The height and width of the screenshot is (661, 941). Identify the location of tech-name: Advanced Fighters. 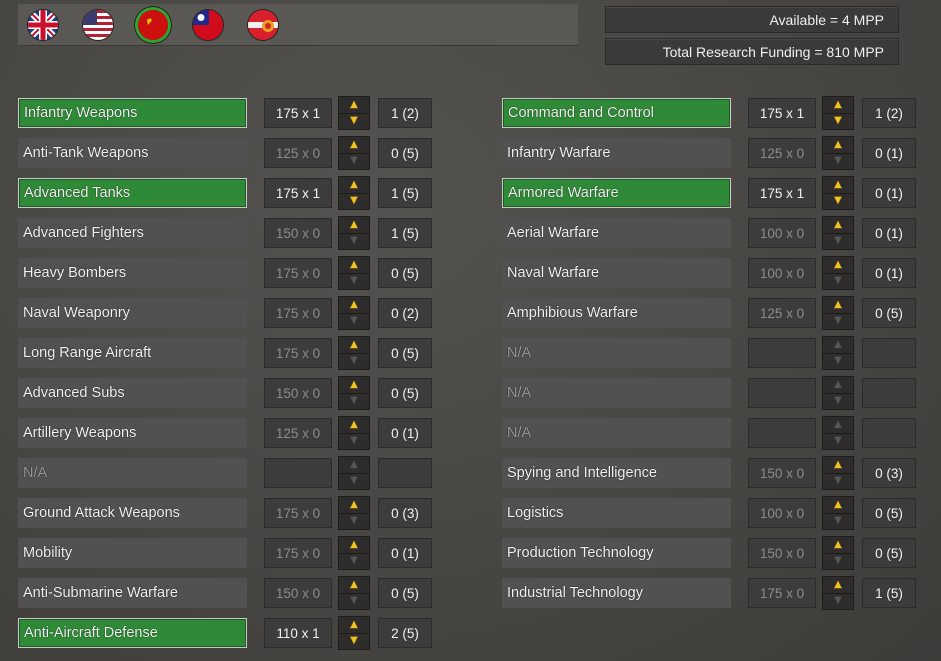
(132, 233).